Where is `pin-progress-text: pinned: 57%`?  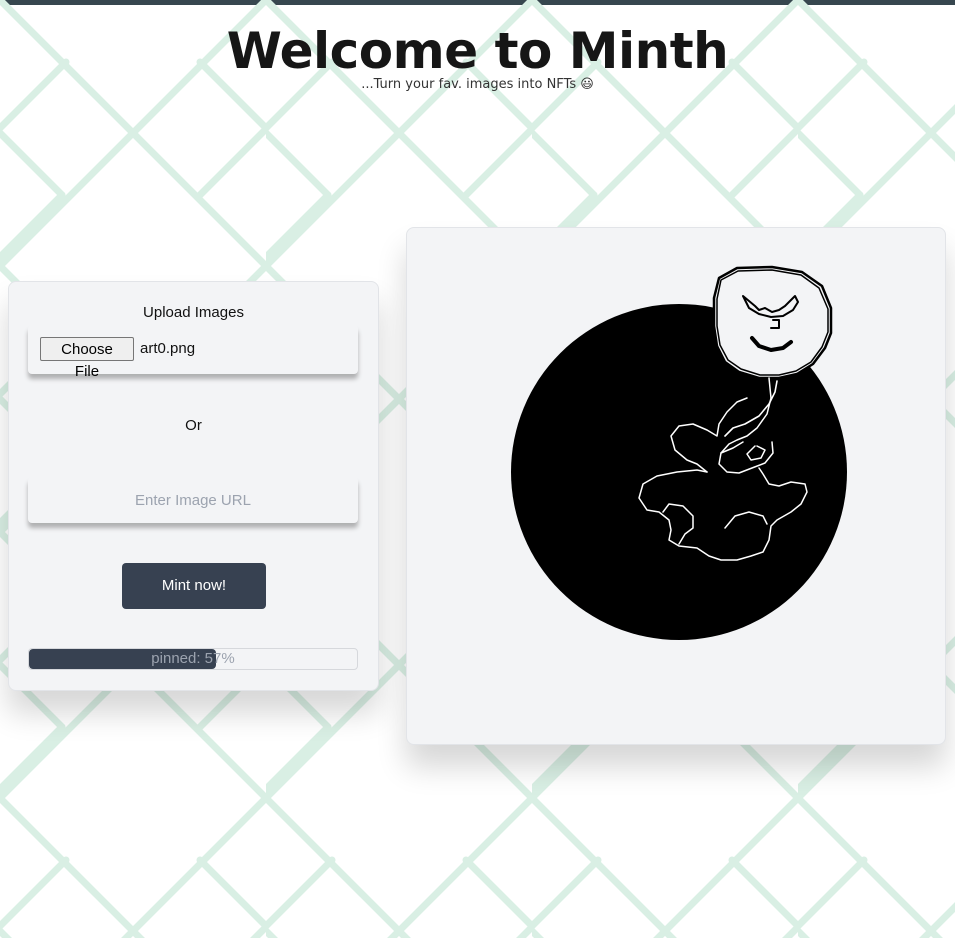 pin-progress-text: pinned: 57% is located at coordinates (193, 658).